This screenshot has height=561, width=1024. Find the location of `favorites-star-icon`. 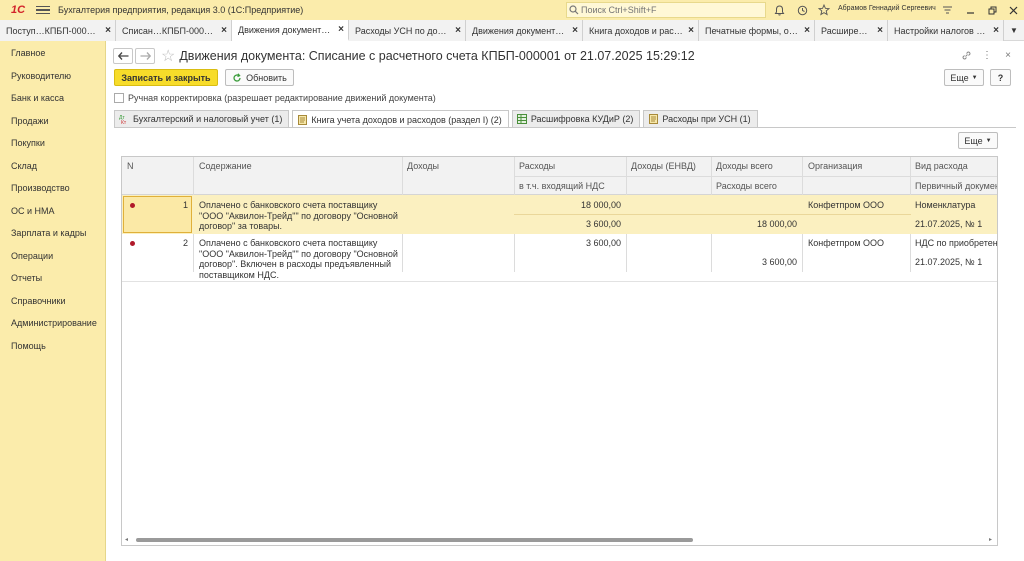

favorites-star-icon is located at coordinates (824, 10).